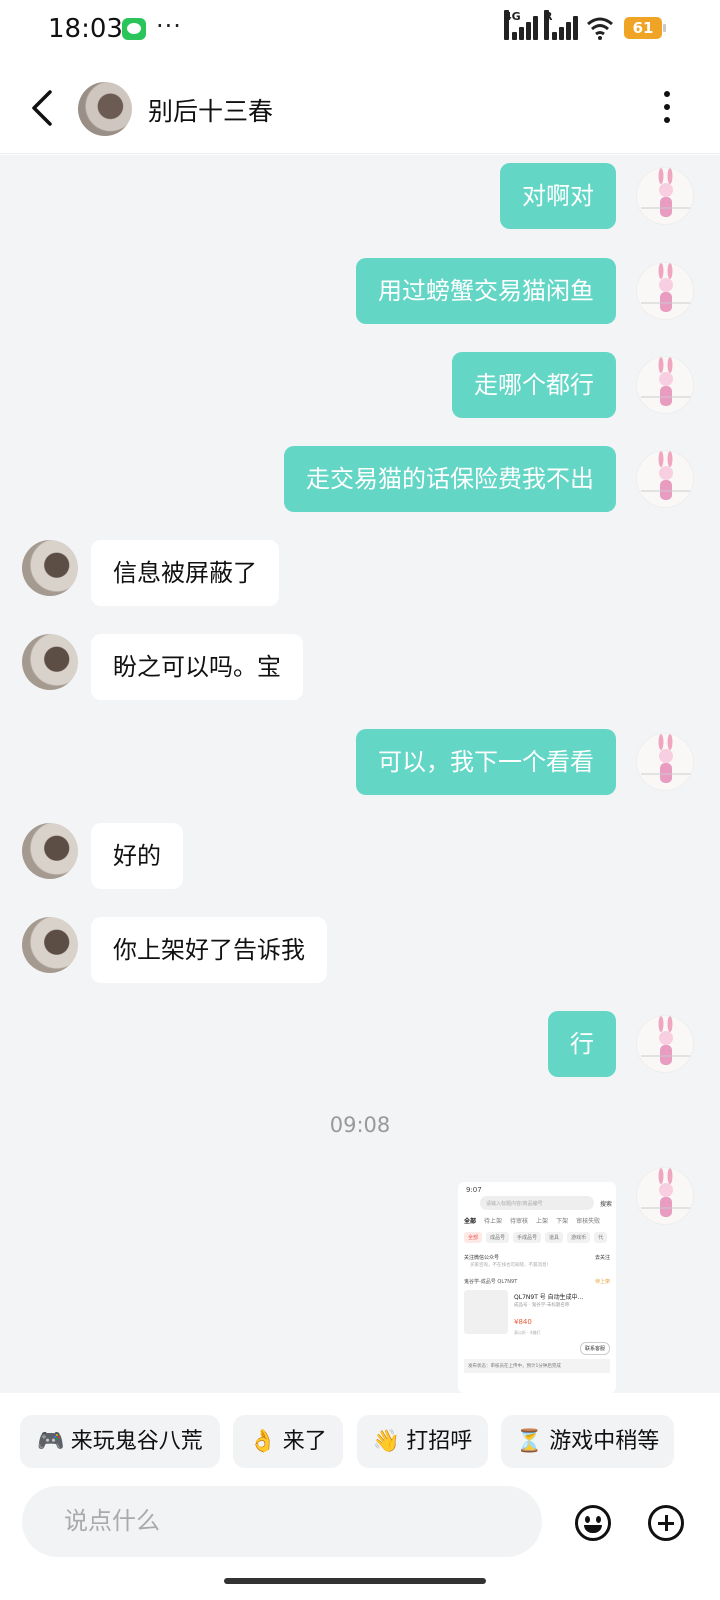 The height and width of the screenshot is (1600, 720). Describe the element at coordinates (579, 1237) in the screenshot. I see `thumb-chip: 游戏币` at that location.